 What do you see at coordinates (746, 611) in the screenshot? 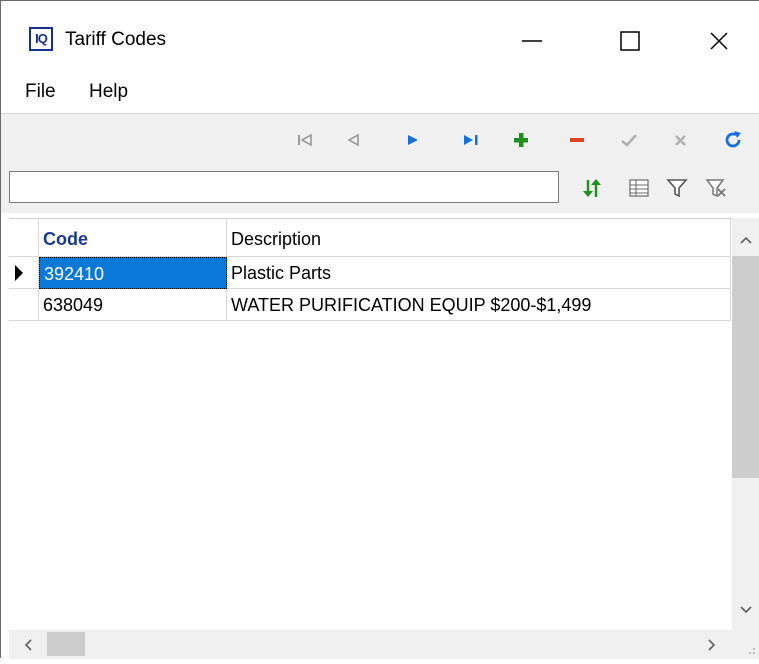
I see `scroll-down-icon` at bounding box center [746, 611].